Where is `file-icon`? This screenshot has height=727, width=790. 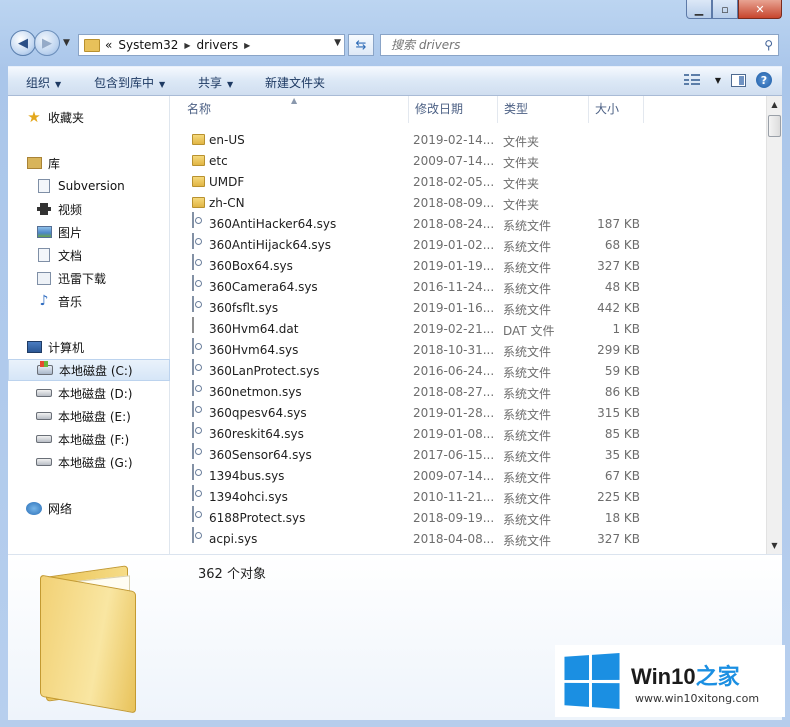
file-icon is located at coordinates (193, 325).